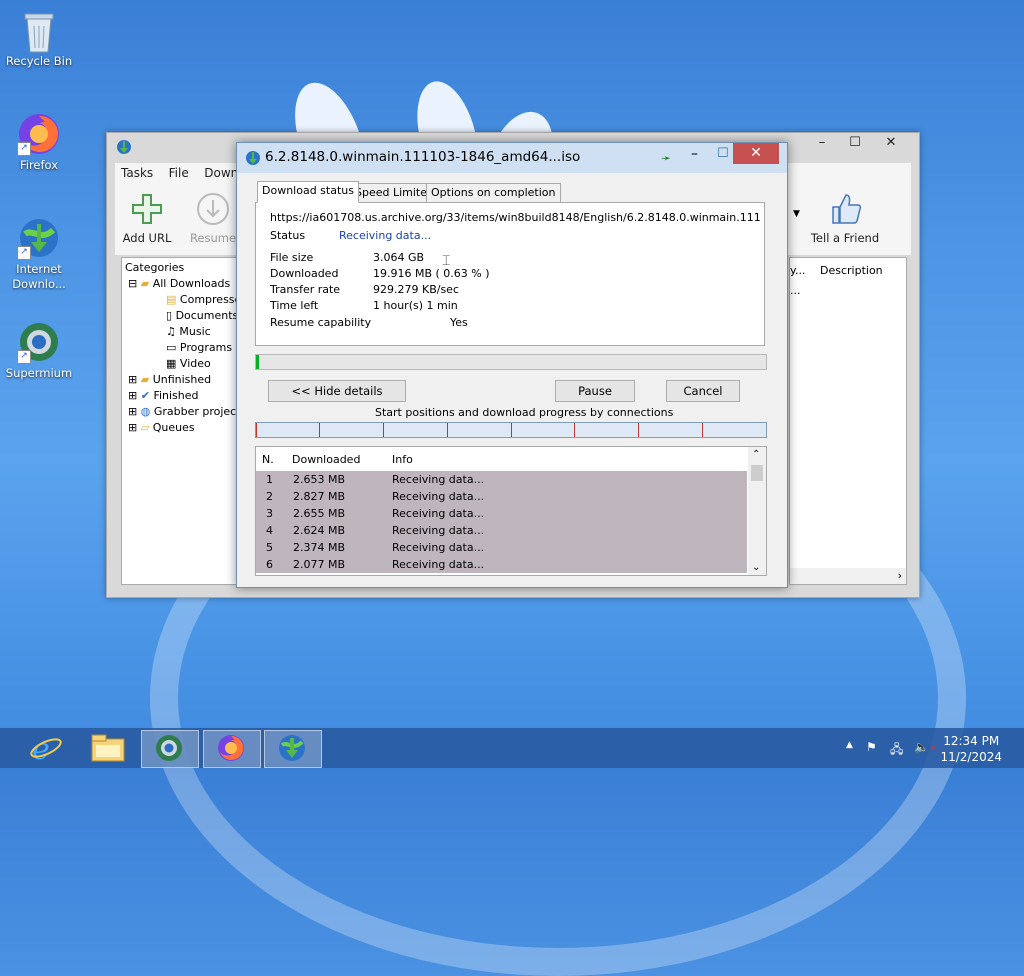 This screenshot has width=1024, height=976. Describe the element at coordinates (179, 283) in the screenshot. I see `tree-item-all-downloads: ⊟ ▰ All Downloads` at that location.